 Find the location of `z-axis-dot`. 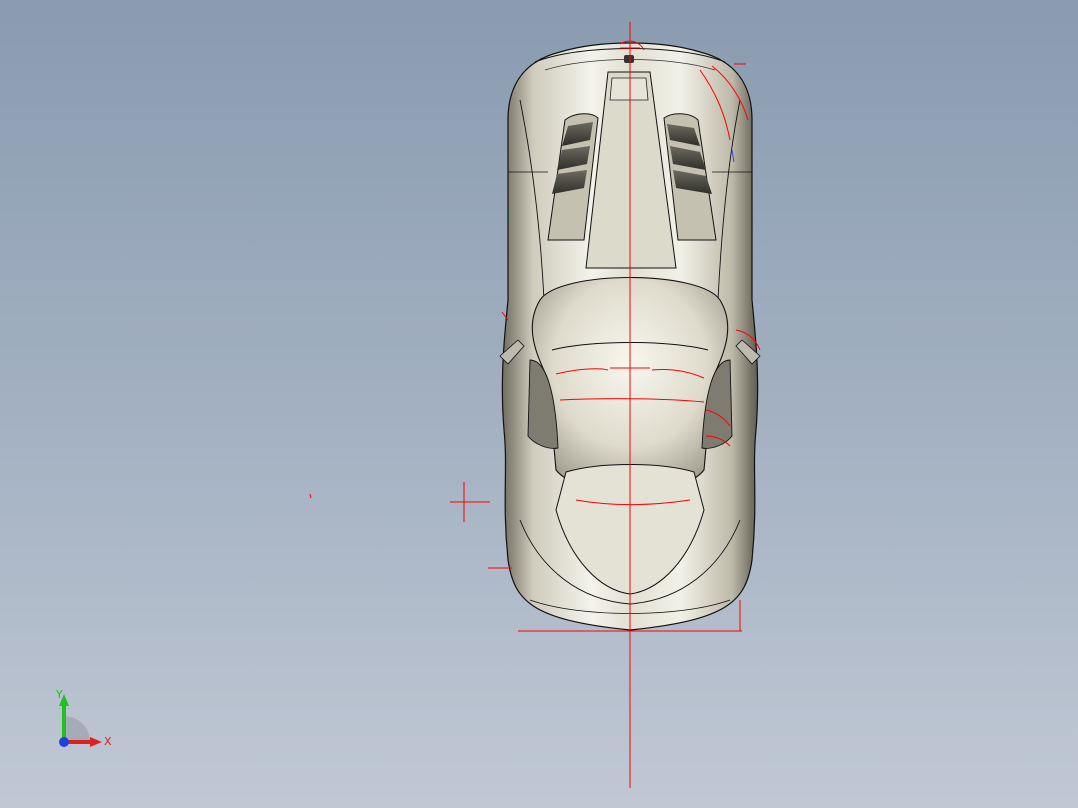

z-axis-dot is located at coordinates (64, 742).